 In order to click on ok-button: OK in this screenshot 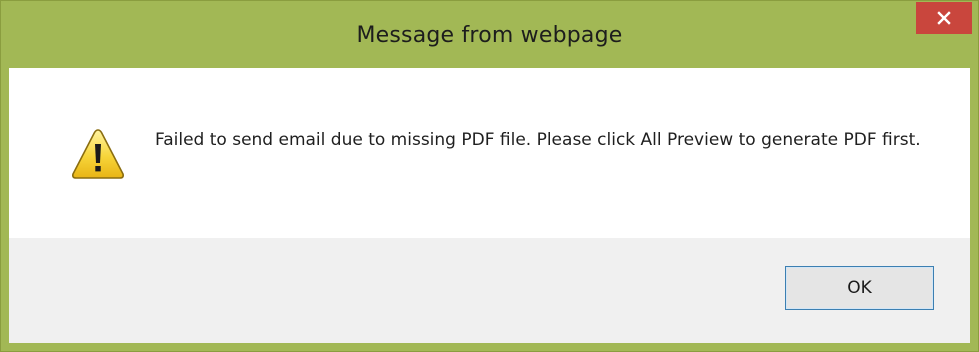, I will do `click(859, 288)`.